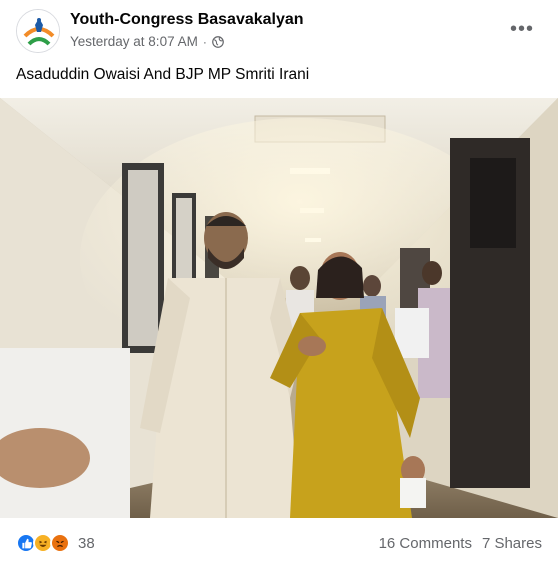  I want to click on page-name-link: Youth-Congress Basavakalyan, so click(187, 20).